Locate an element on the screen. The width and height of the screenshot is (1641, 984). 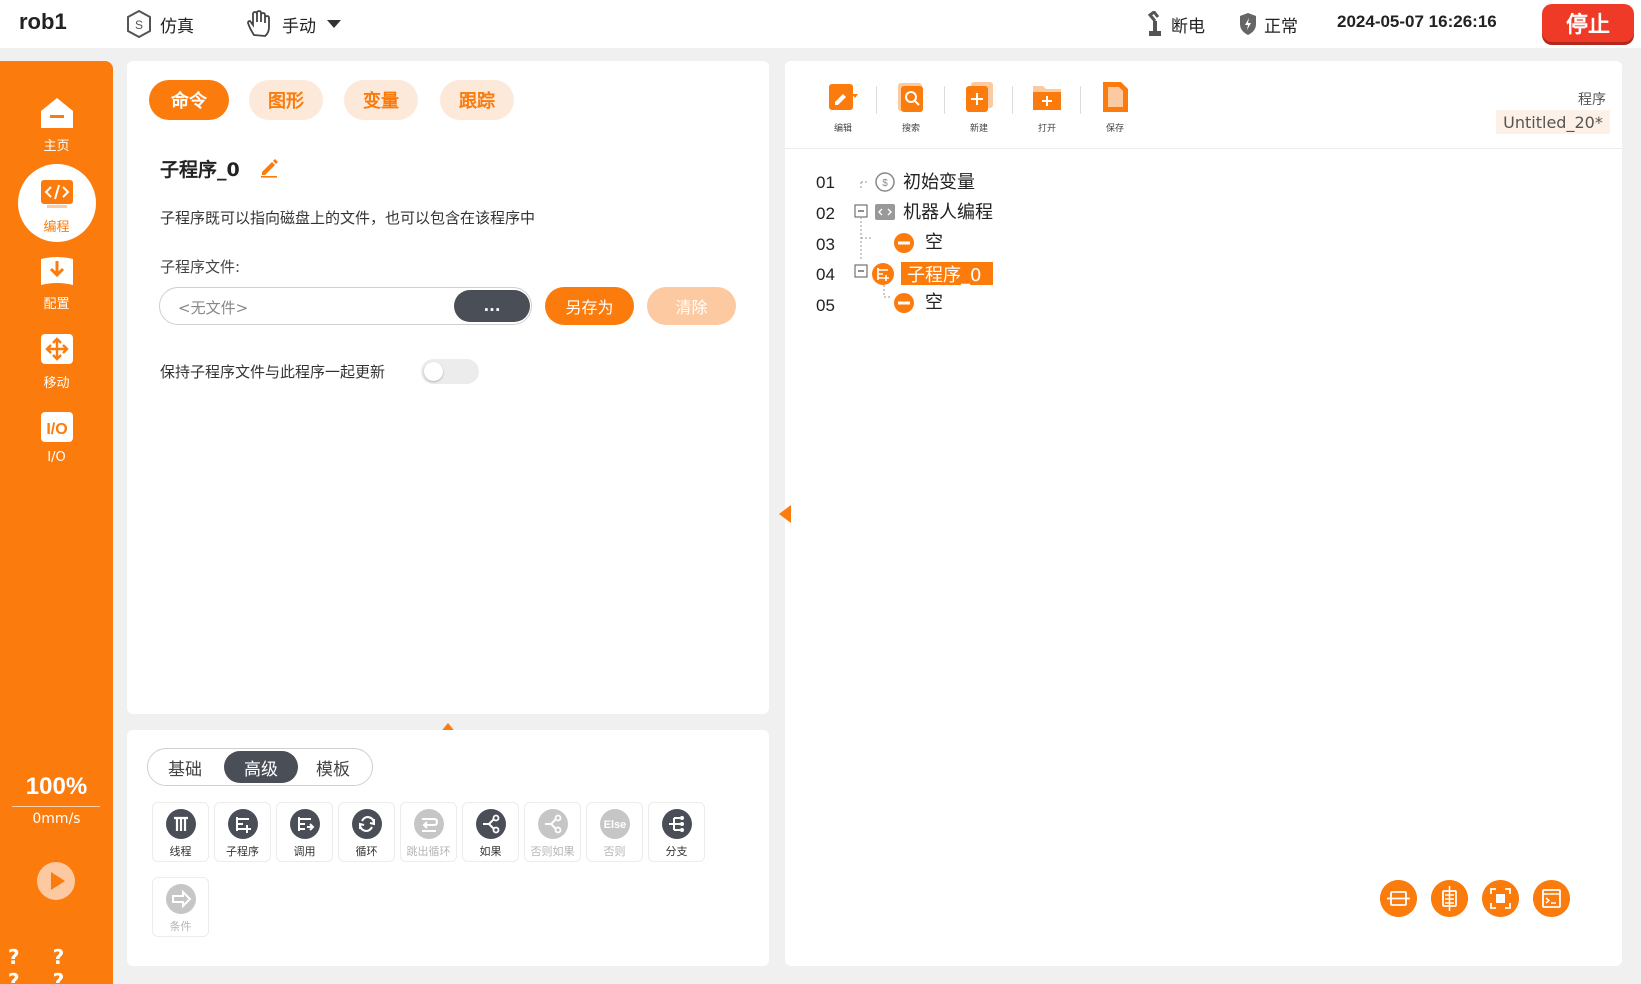
search-icon is located at coordinates (910, 97).